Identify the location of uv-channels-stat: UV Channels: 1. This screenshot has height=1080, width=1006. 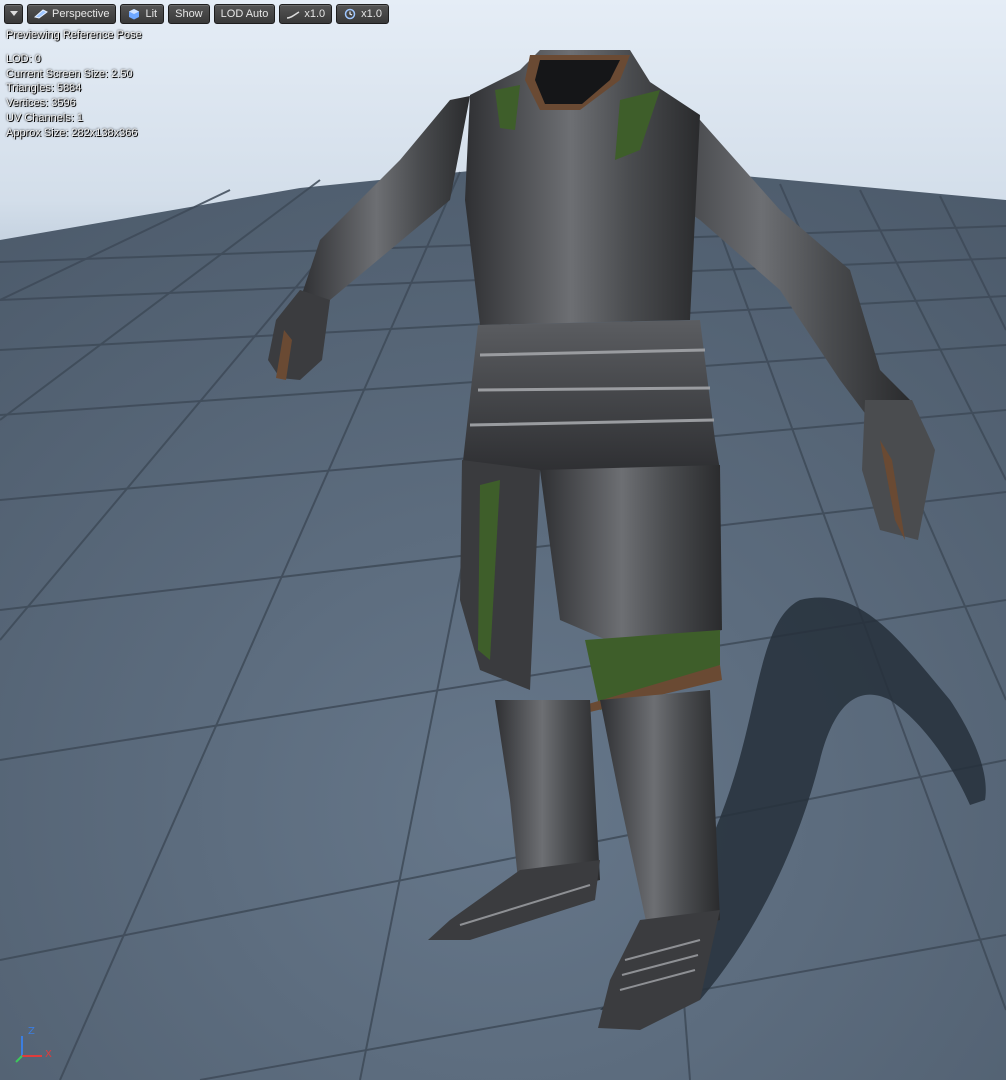
(45, 117).